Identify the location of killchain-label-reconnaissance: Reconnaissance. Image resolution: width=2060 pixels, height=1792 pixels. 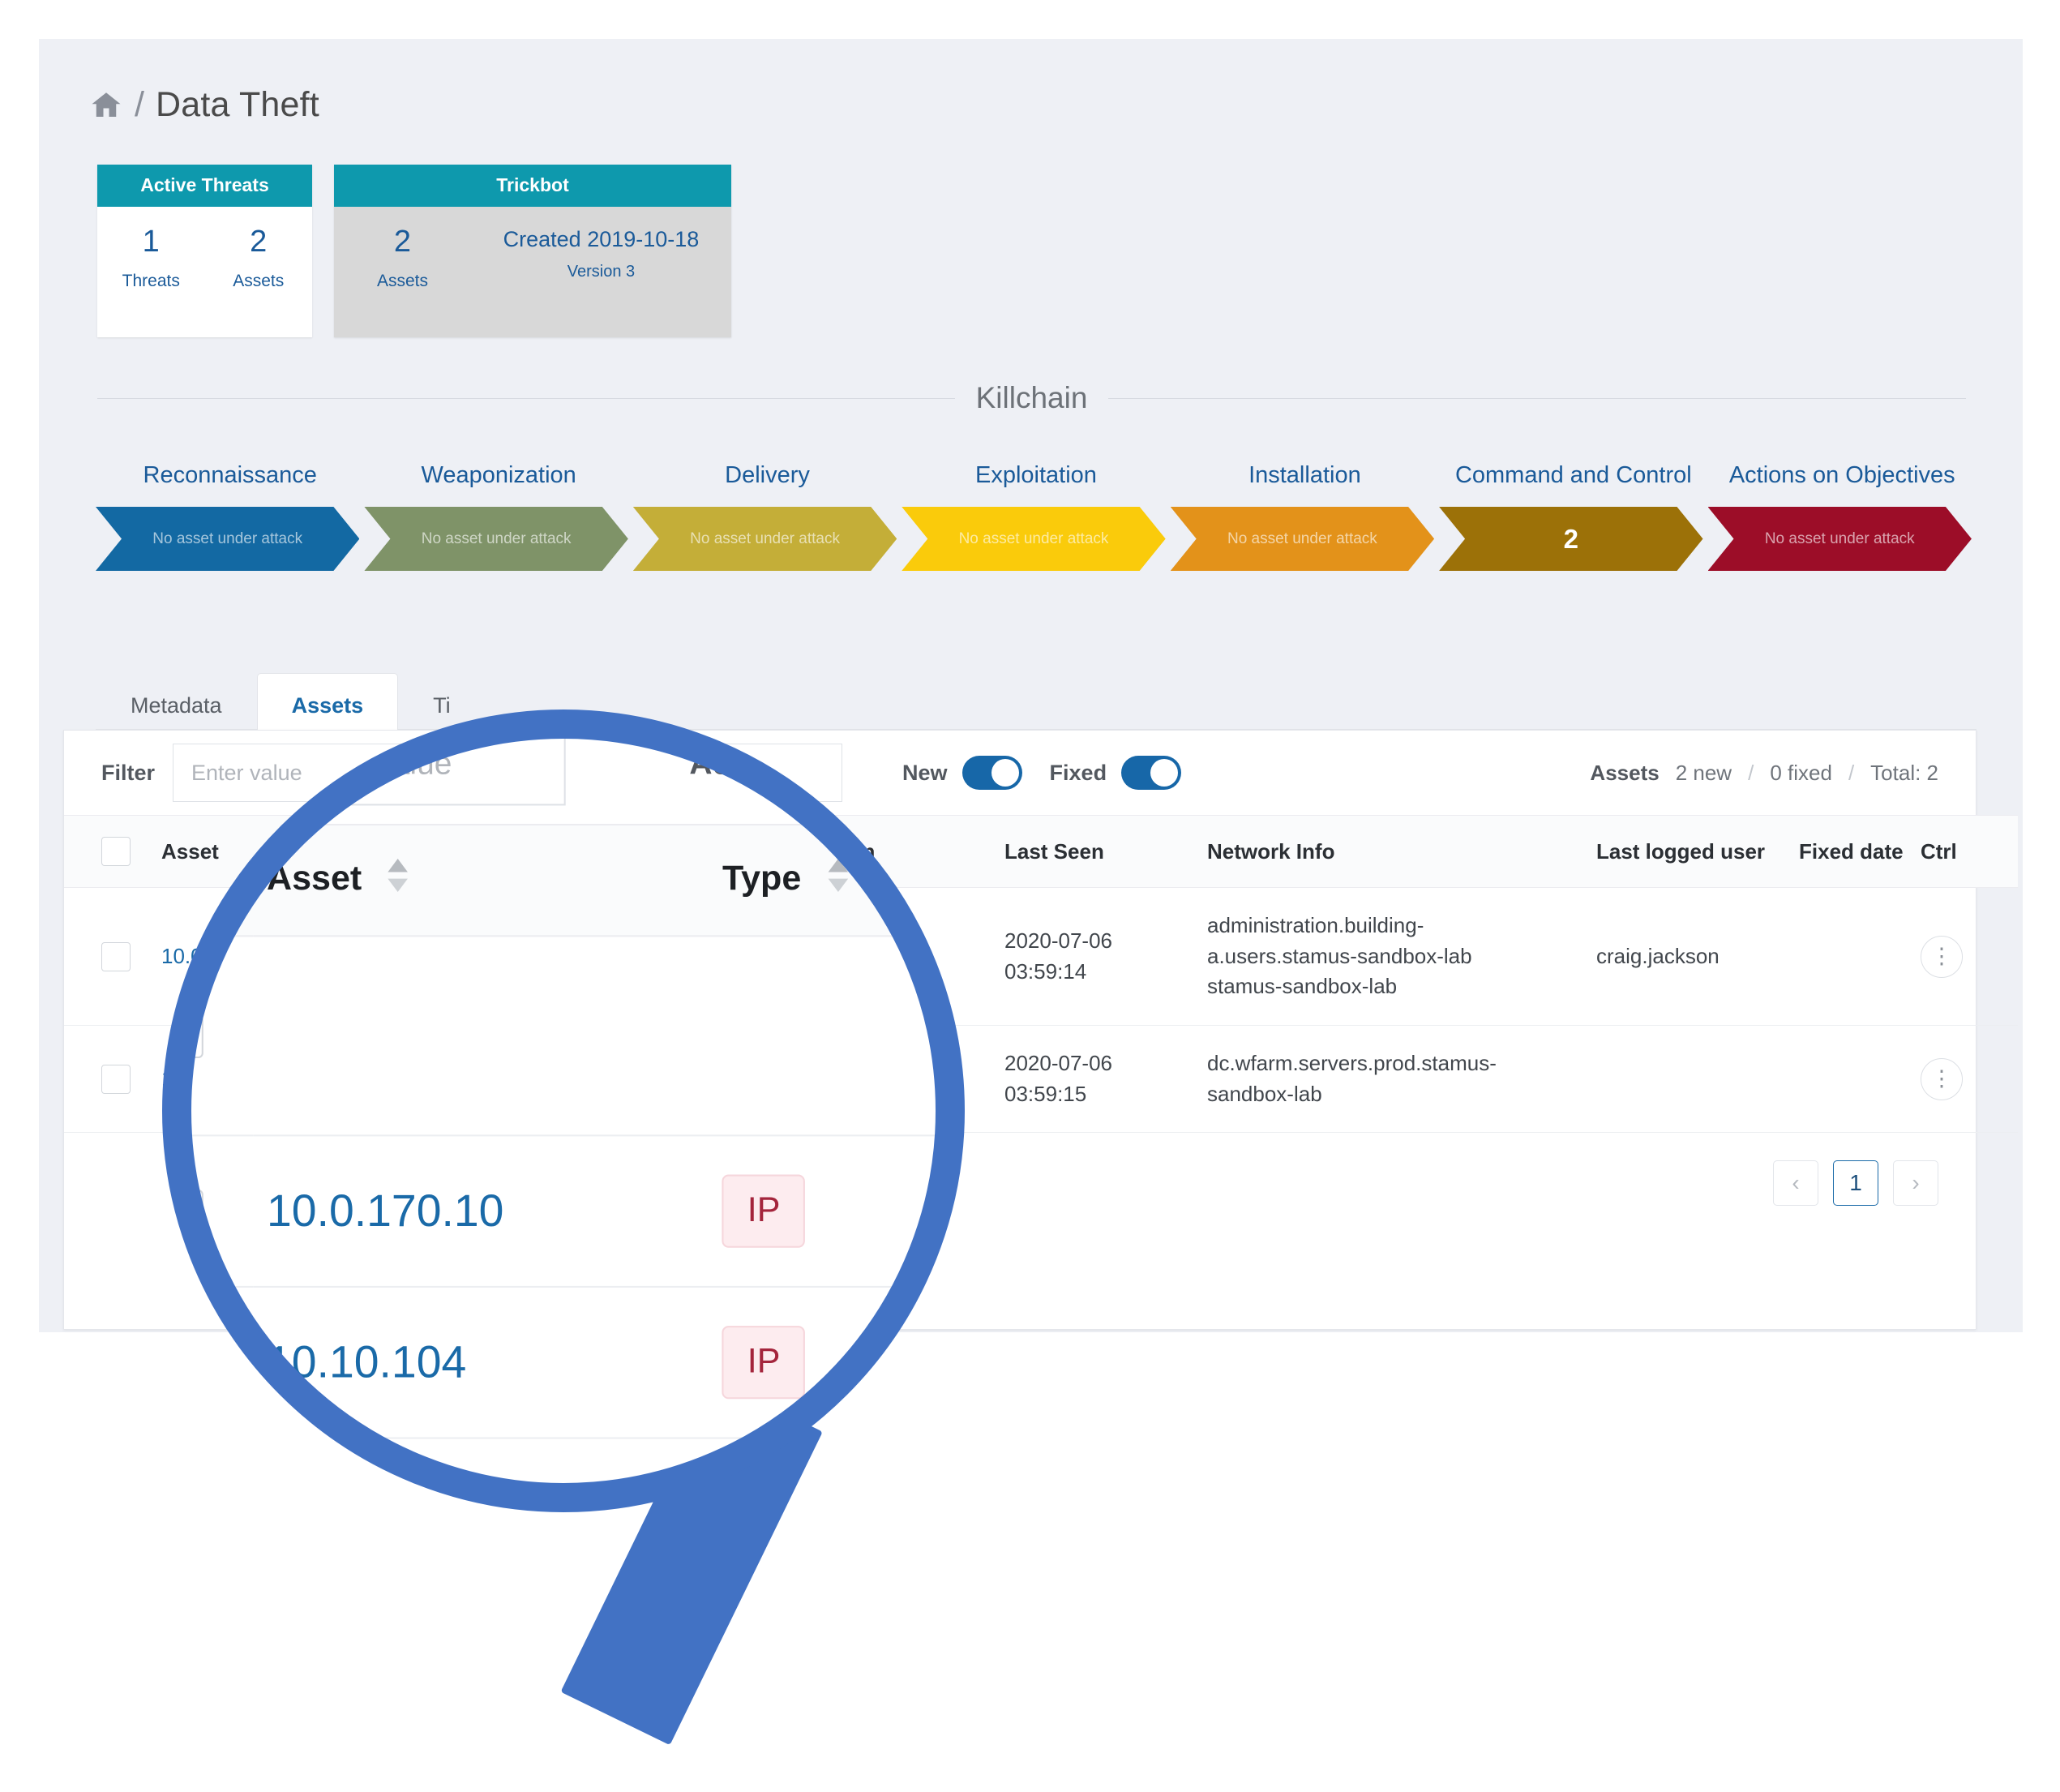
(230, 475).